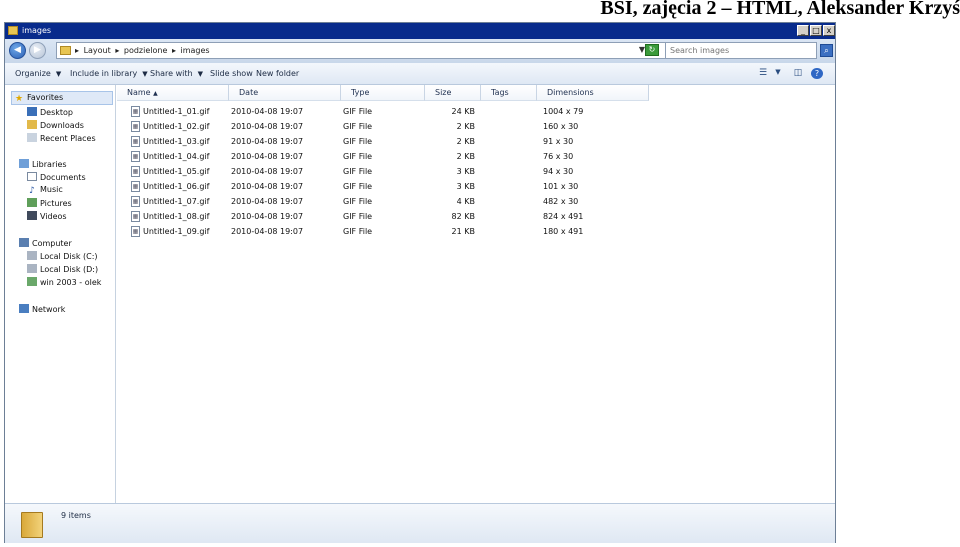 This screenshot has height=547, width=960. I want to click on back-button: ◀, so click(17, 50).